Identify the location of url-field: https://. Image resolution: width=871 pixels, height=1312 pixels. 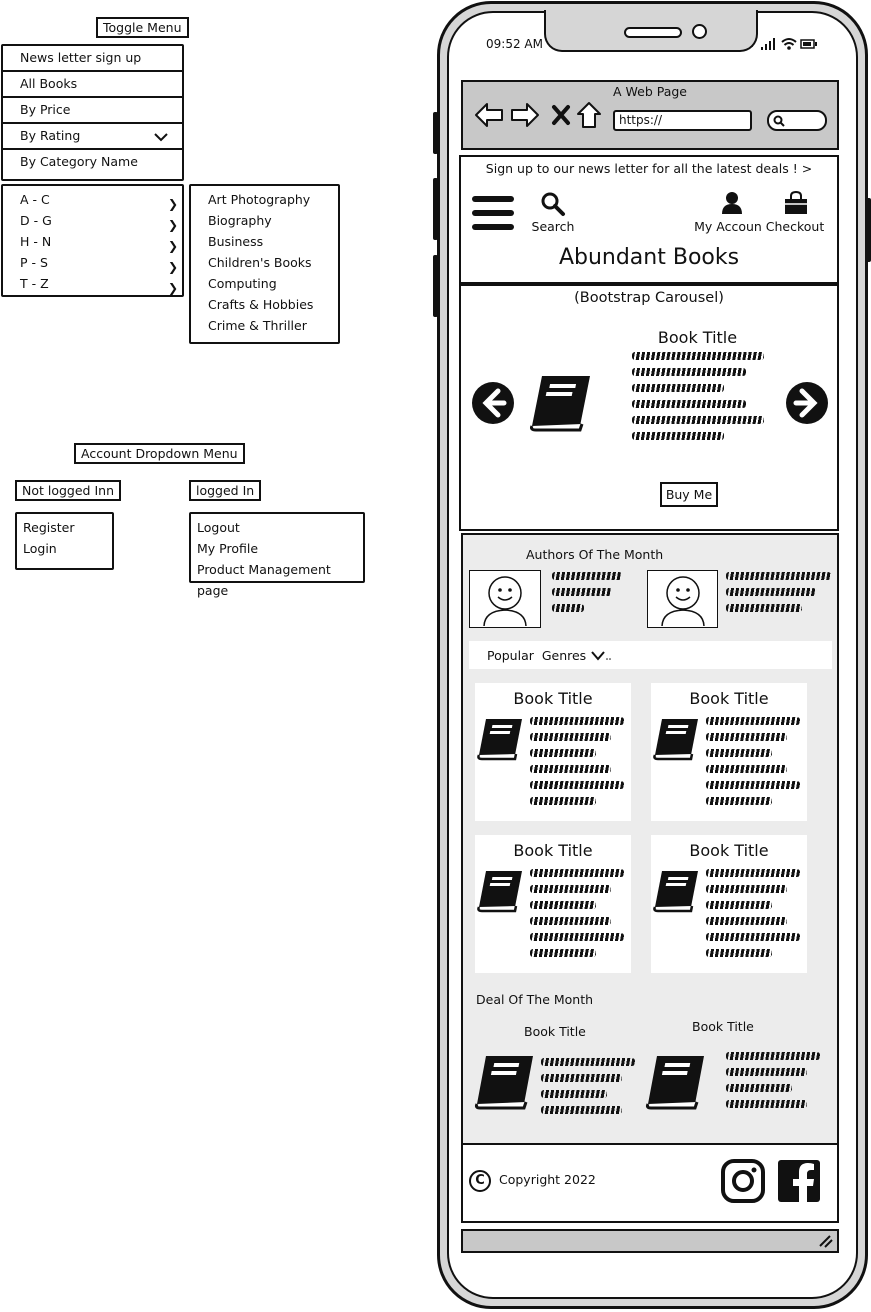
(682, 120).